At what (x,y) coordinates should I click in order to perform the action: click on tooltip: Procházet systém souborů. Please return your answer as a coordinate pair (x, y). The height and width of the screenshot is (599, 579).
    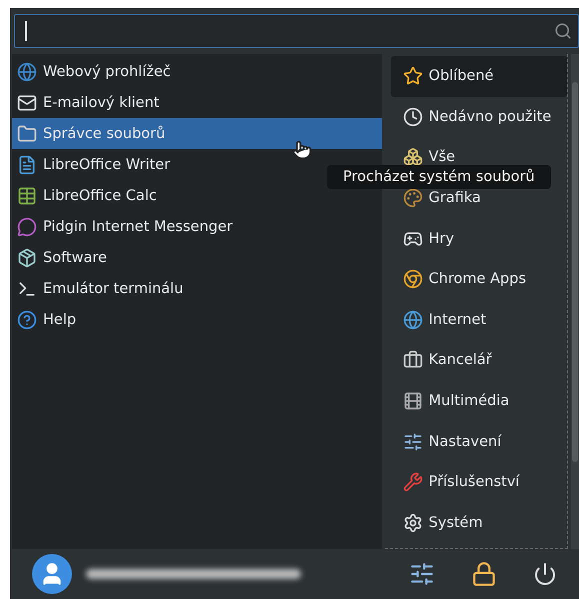
    Looking at the image, I should click on (439, 177).